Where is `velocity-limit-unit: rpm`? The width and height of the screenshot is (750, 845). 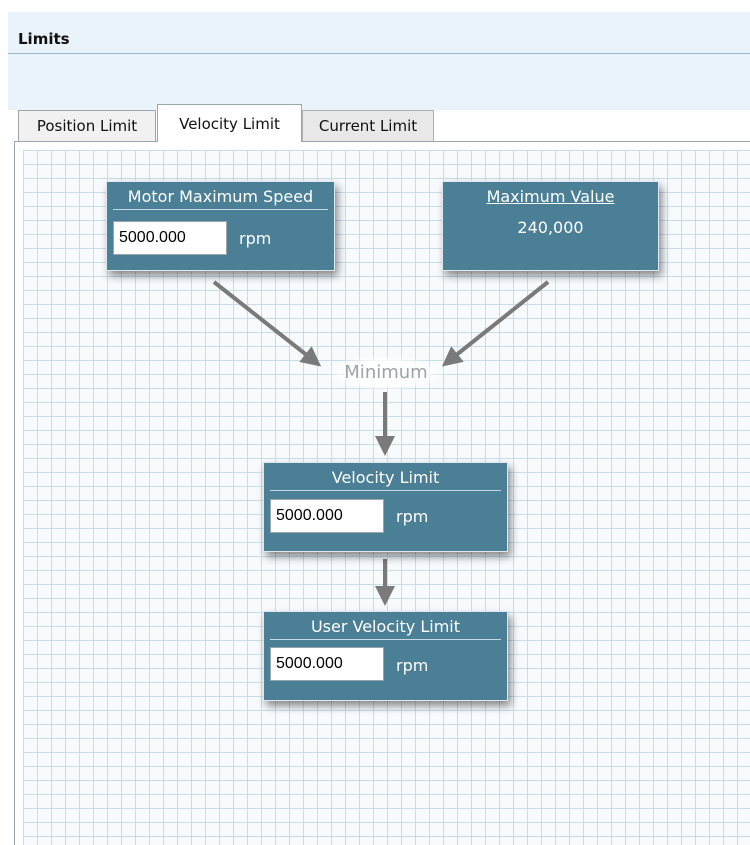
velocity-limit-unit: rpm is located at coordinates (412, 516).